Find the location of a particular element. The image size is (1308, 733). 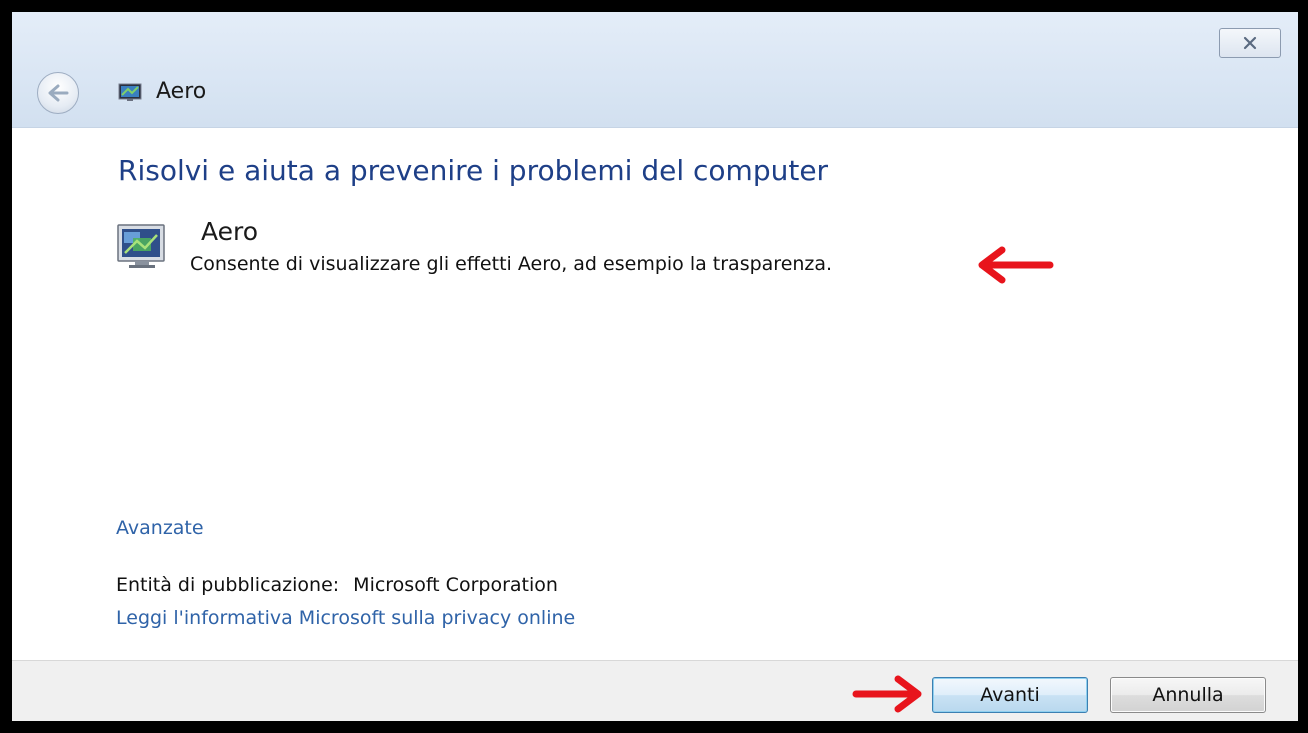

back-arrow-icon is located at coordinates (58, 93).